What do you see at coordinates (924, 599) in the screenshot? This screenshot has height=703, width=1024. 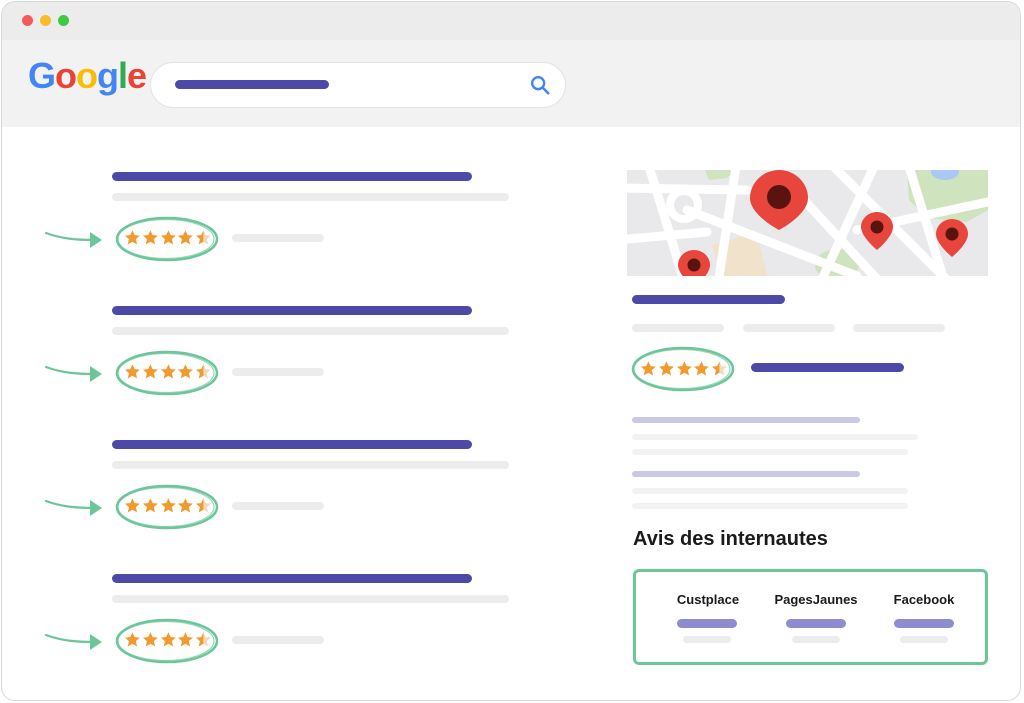 I see `review-source-facebook: Facebook` at bounding box center [924, 599].